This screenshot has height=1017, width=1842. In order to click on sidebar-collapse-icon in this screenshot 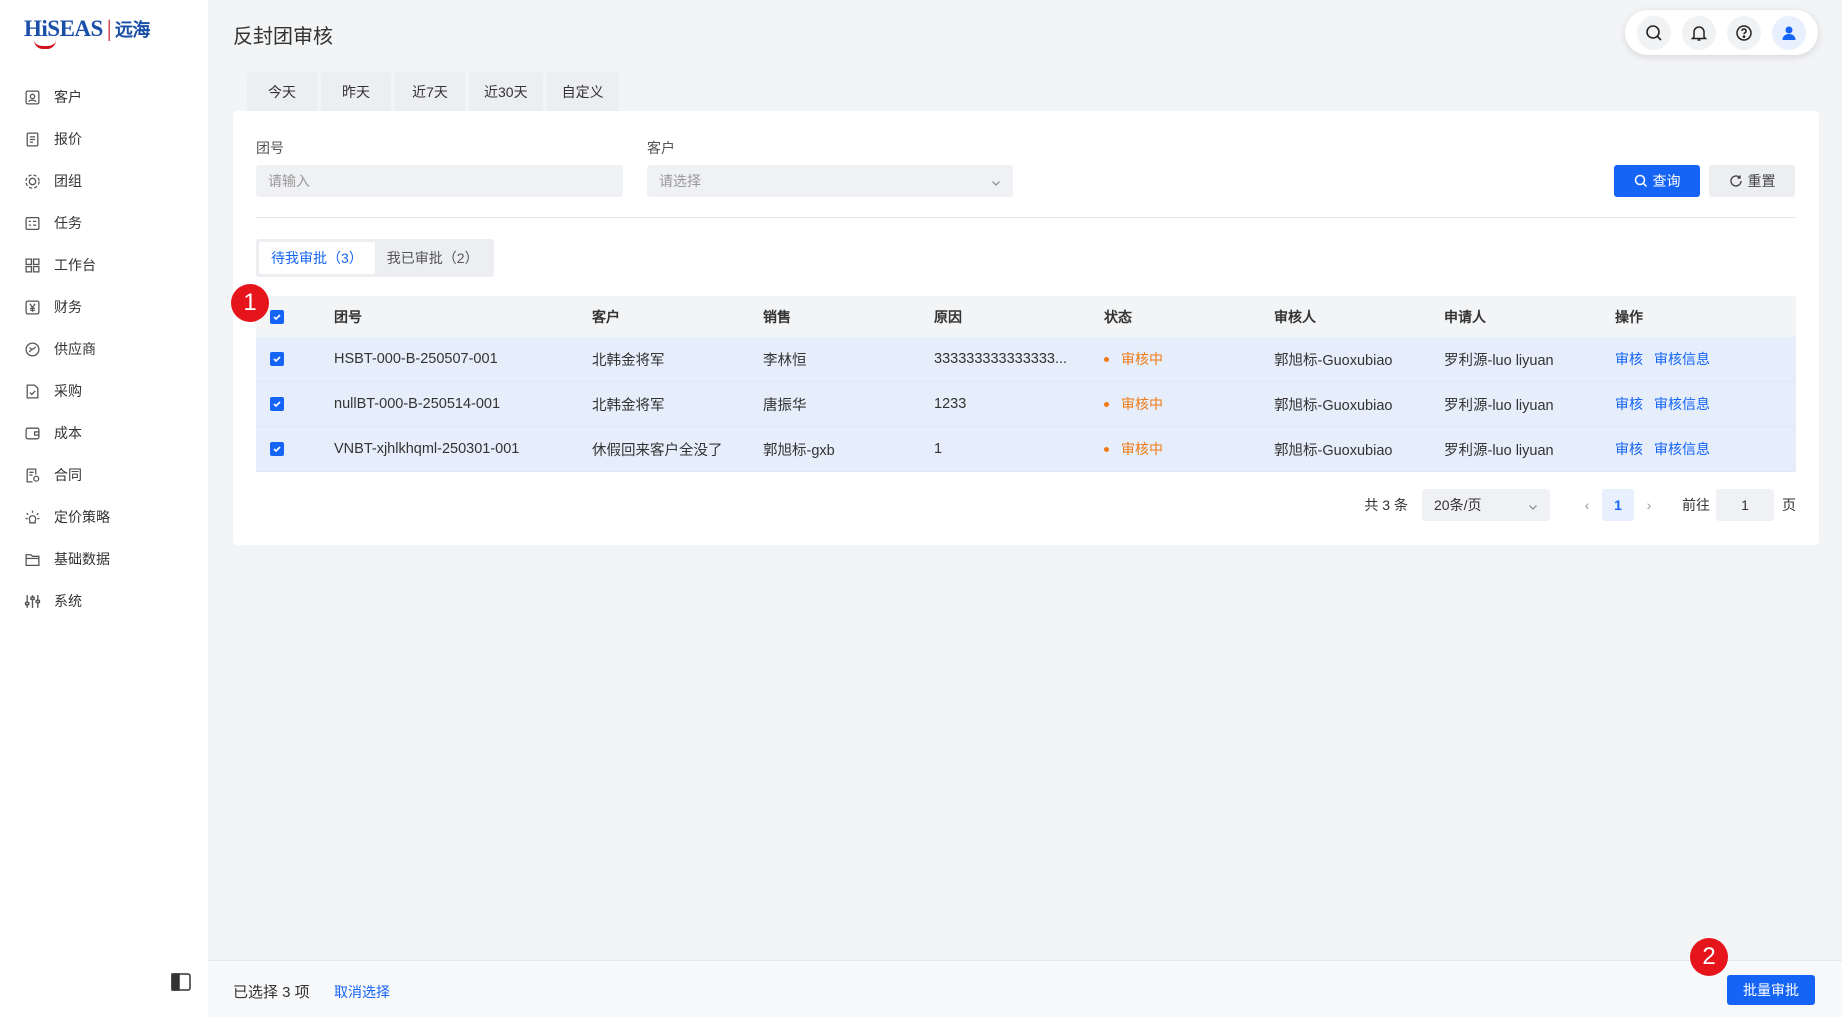, I will do `click(181, 982)`.